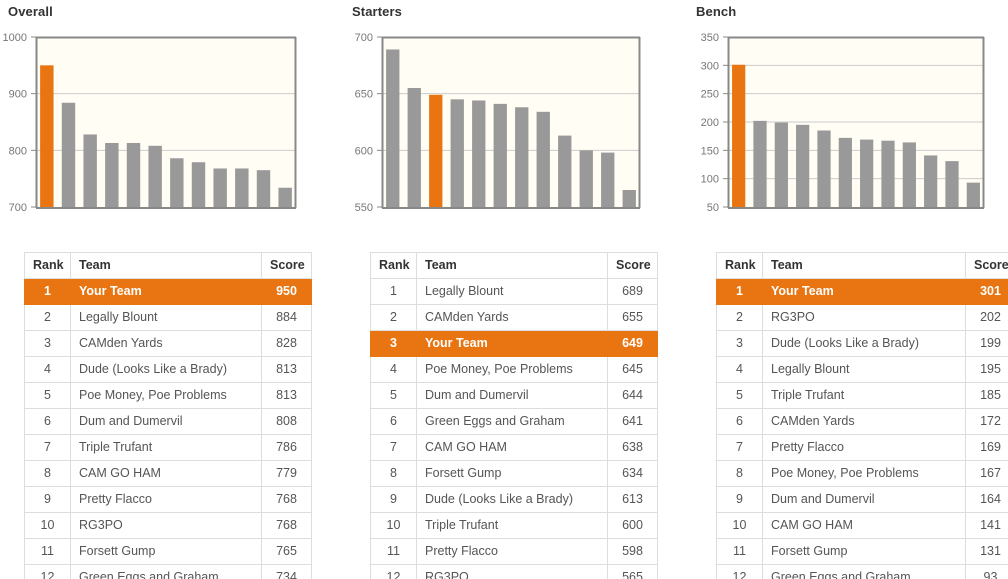  What do you see at coordinates (514, 447) in the screenshot?
I see `table-row: 7 CAM GO HAM 638` at bounding box center [514, 447].